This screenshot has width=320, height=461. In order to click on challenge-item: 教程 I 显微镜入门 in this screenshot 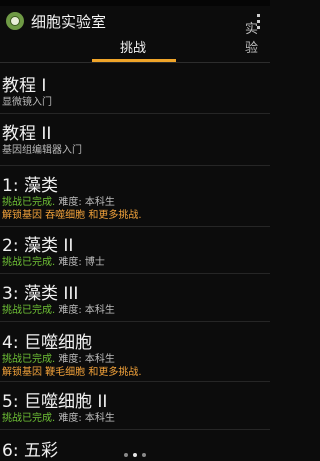, I will do `click(136, 90)`.